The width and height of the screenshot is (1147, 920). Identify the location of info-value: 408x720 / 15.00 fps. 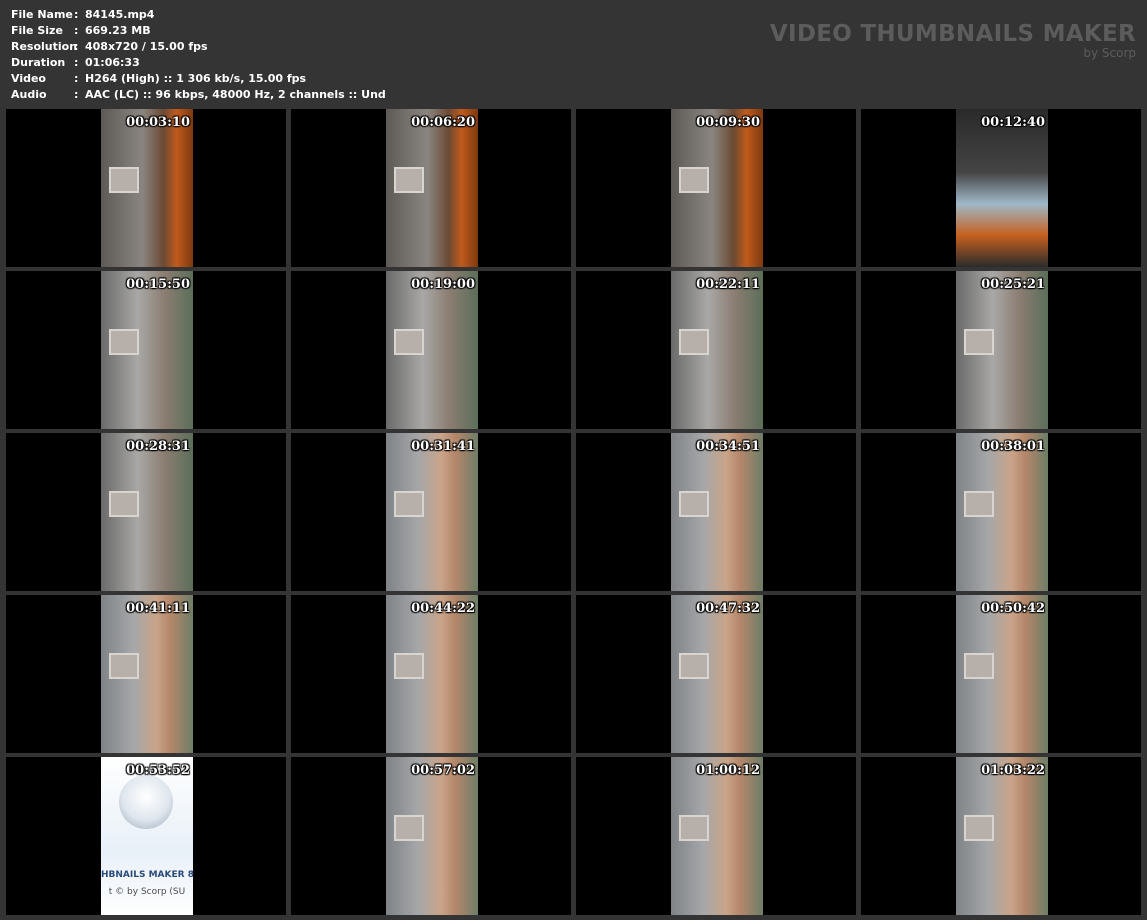
(146, 46).